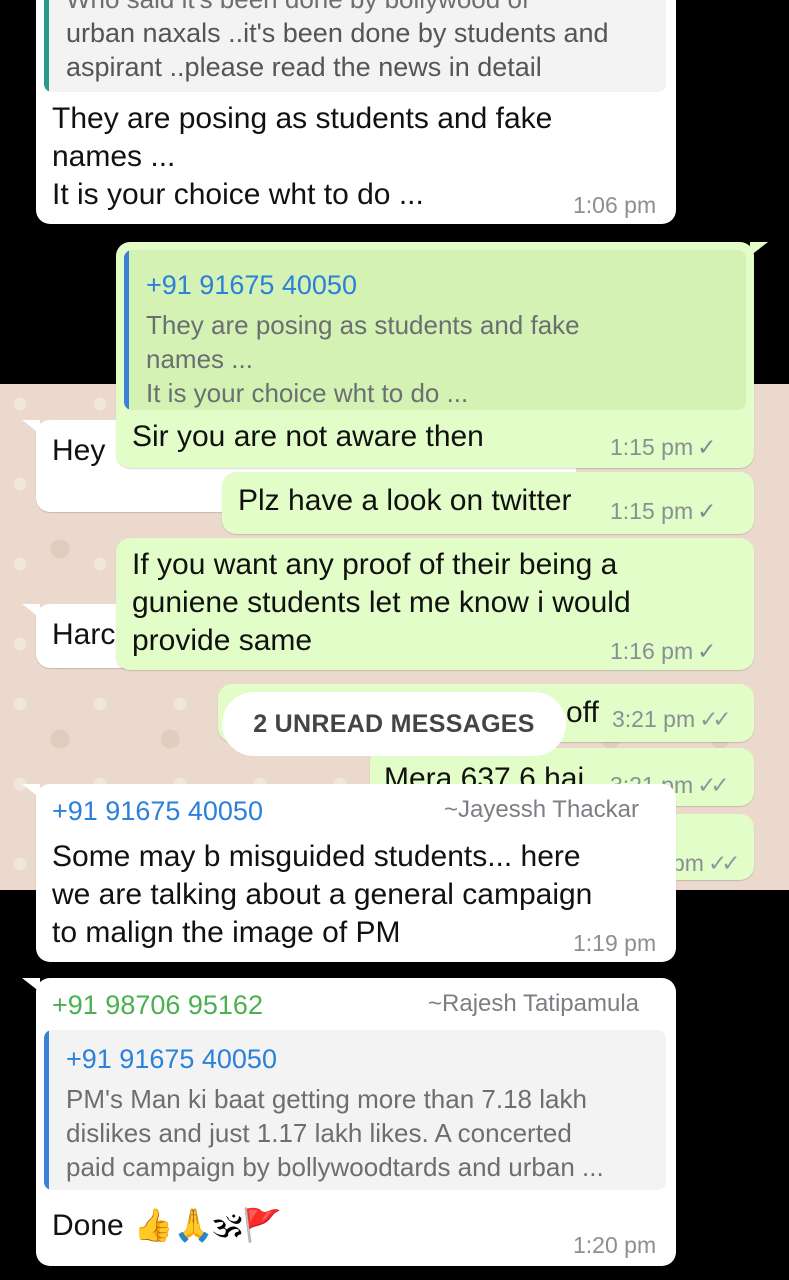 The width and height of the screenshot is (789, 1280). I want to click on message-time: 1:19 pm, so click(615, 943).